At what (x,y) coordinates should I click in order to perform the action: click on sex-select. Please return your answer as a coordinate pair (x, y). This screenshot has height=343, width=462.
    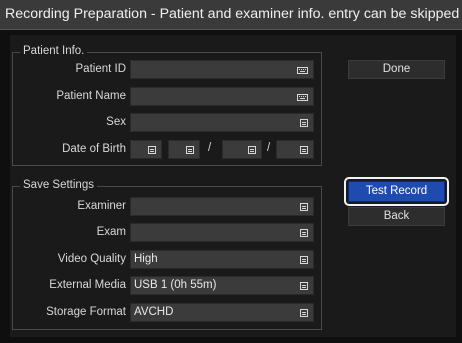
    Looking at the image, I should click on (222, 122).